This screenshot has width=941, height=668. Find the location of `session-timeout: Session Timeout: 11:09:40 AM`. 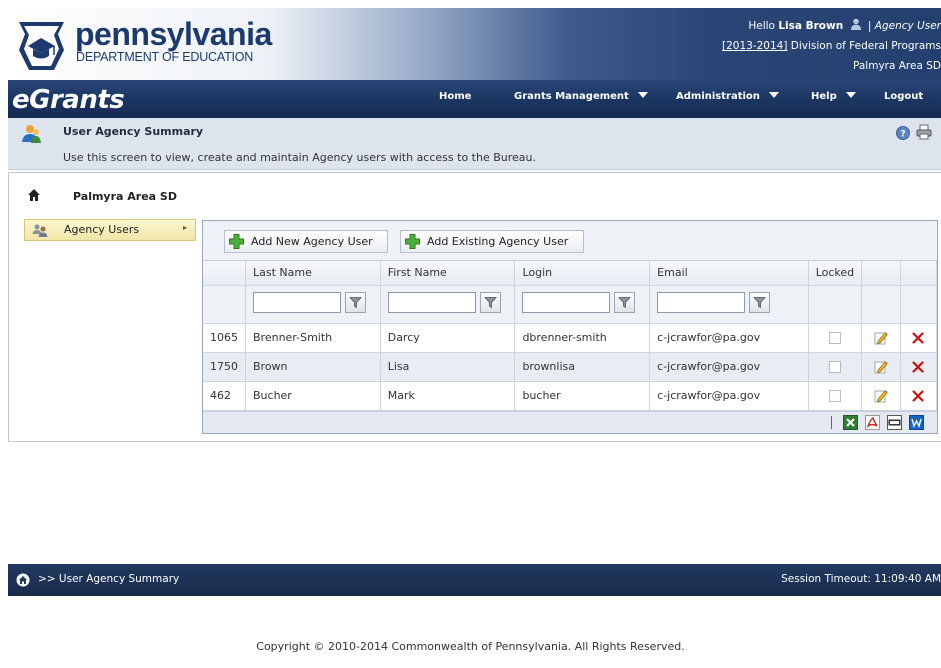

session-timeout: Session Timeout: 11:09:40 AM is located at coordinates (861, 579).